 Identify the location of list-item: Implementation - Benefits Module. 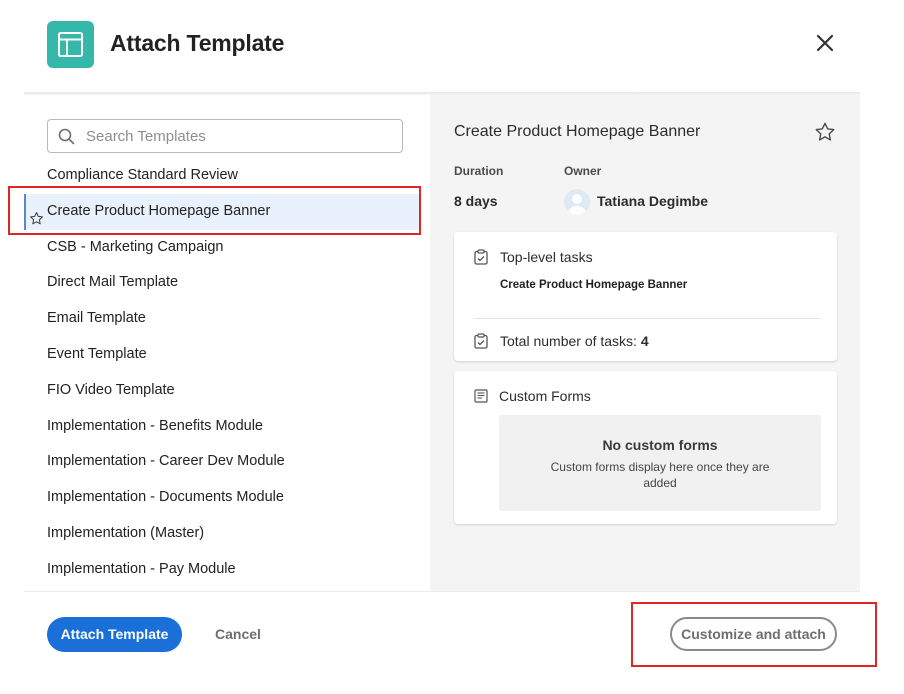
(227, 427).